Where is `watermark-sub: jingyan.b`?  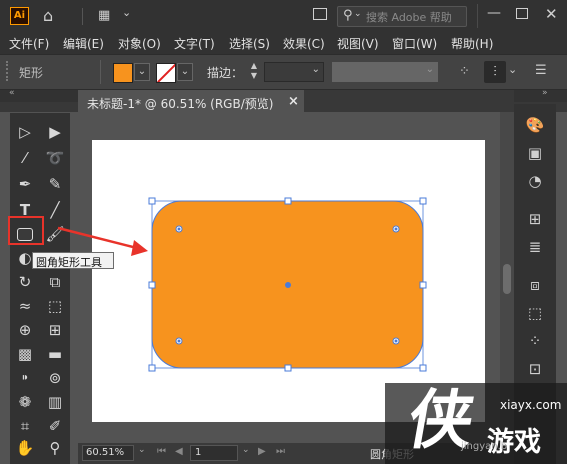
watermark-sub: jingyan.b is located at coordinates (484, 446).